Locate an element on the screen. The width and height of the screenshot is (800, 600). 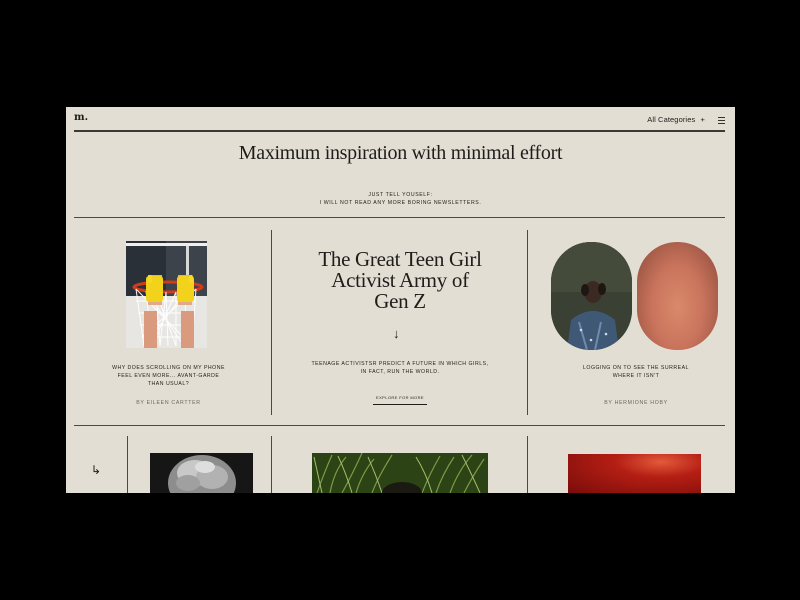
basketball-hoop-illustration is located at coordinates (166, 294).